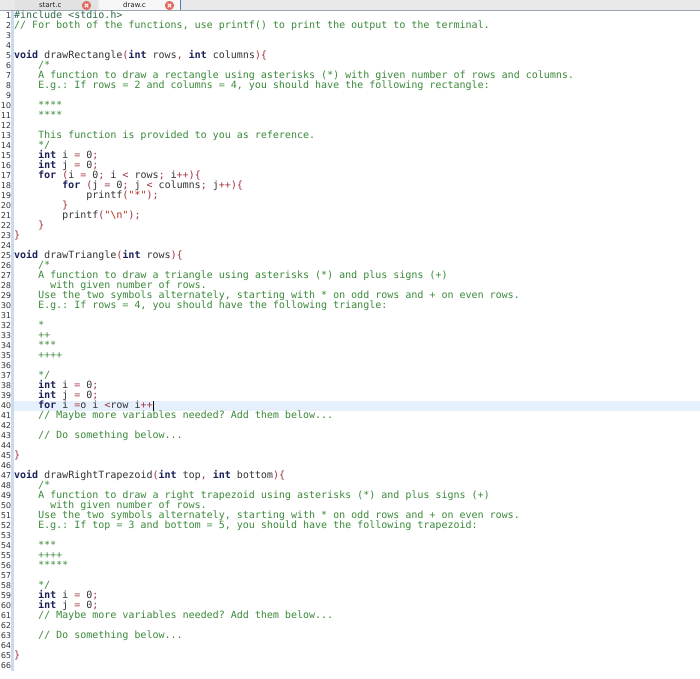 The width and height of the screenshot is (700, 679). What do you see at coordinates (153, 406) in the screenshot?
I see `text-cursor` at bounding box center [153, 406].